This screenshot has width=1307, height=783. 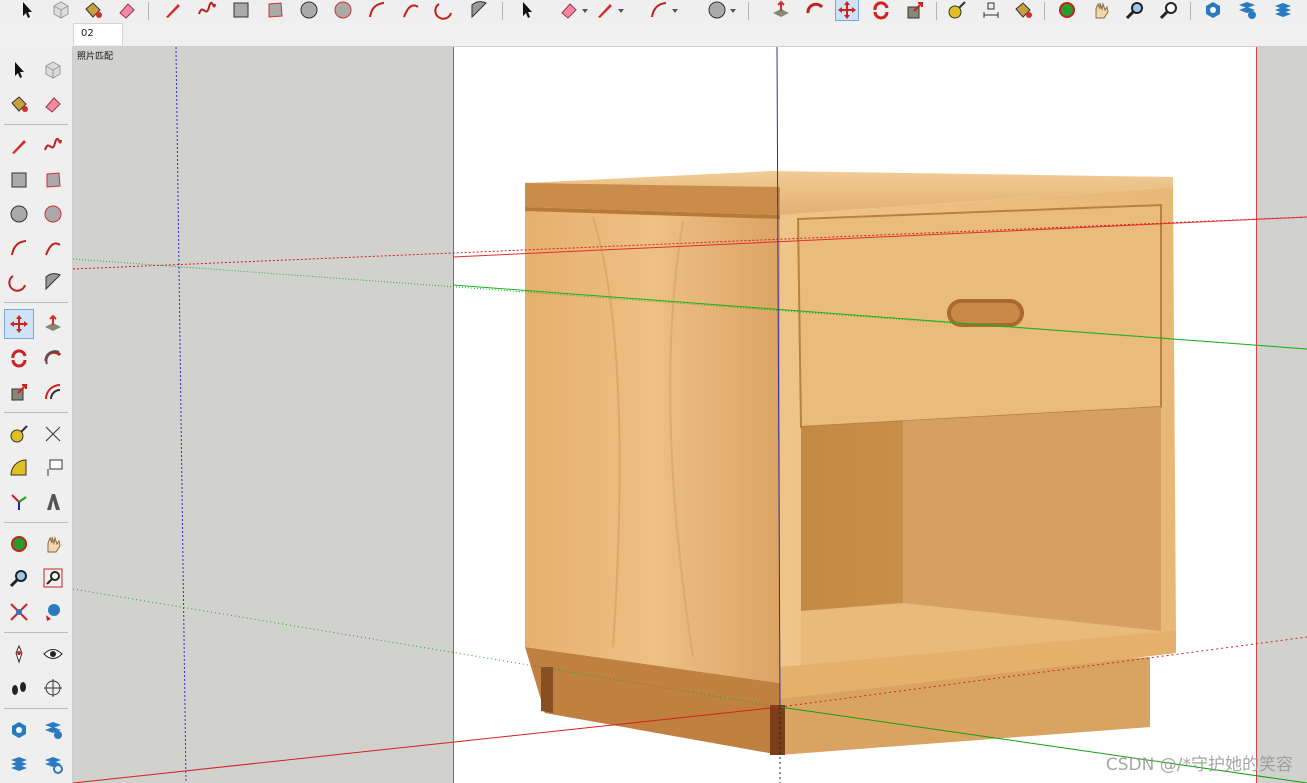 I want to click on top-toolbar, so click(x=653, y=11).